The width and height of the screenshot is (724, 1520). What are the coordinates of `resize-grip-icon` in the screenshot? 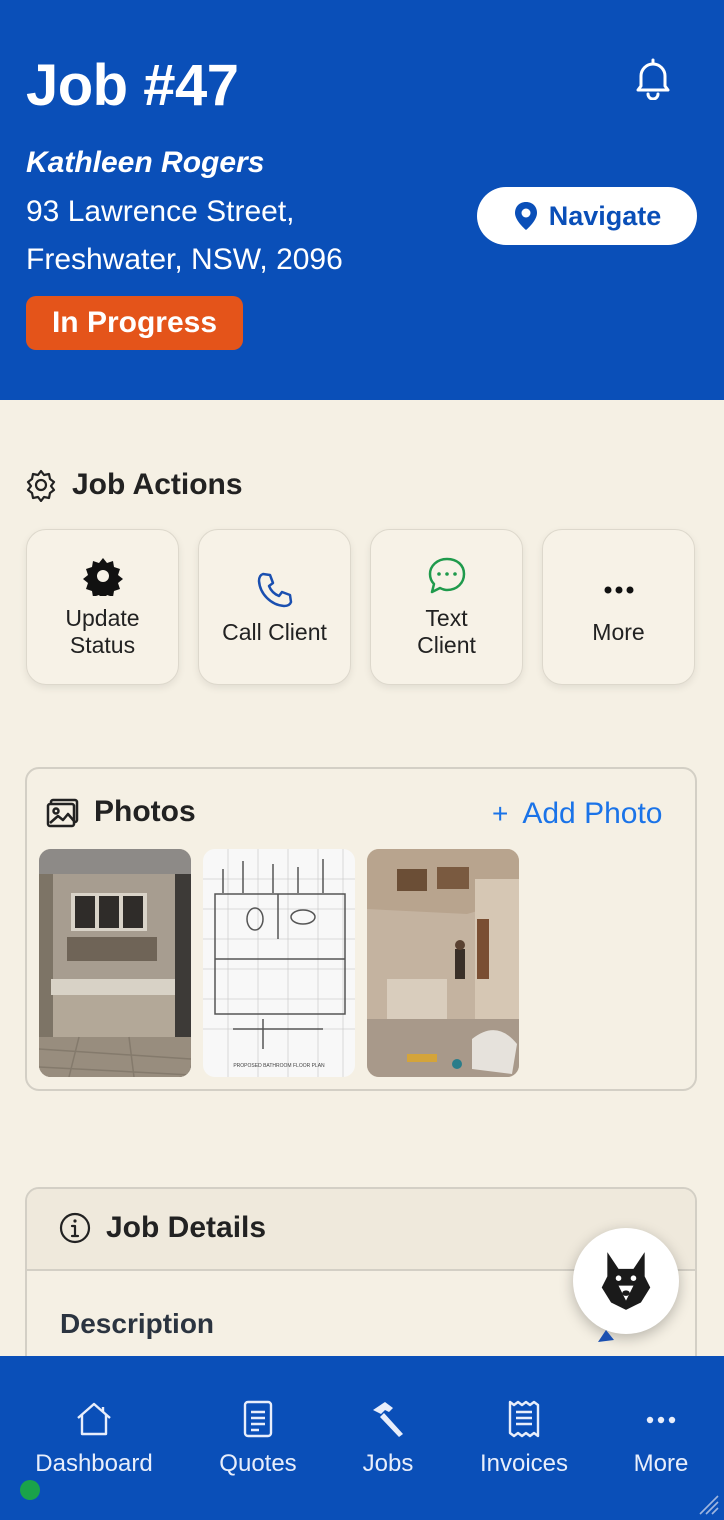 It's located at (707, 1503).